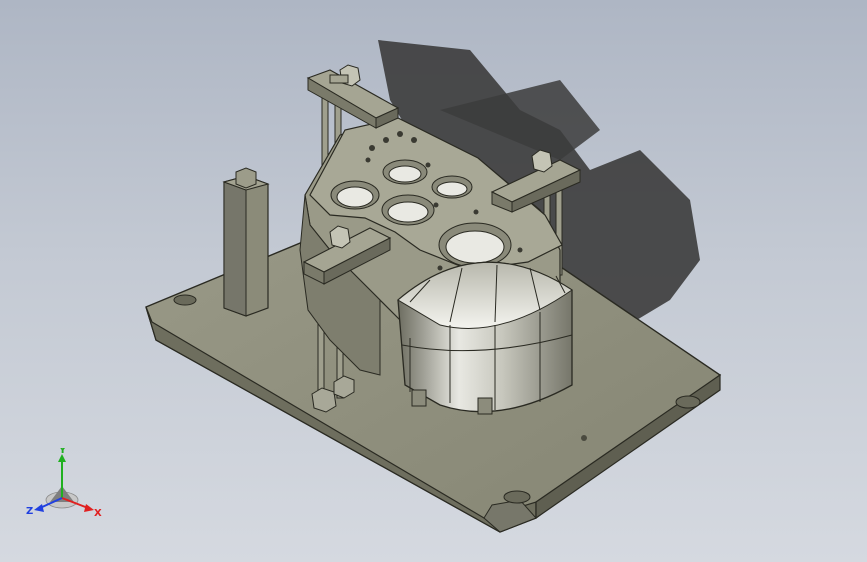  I want to click on coordinate-triad: Y X Z, so click(64, 483).